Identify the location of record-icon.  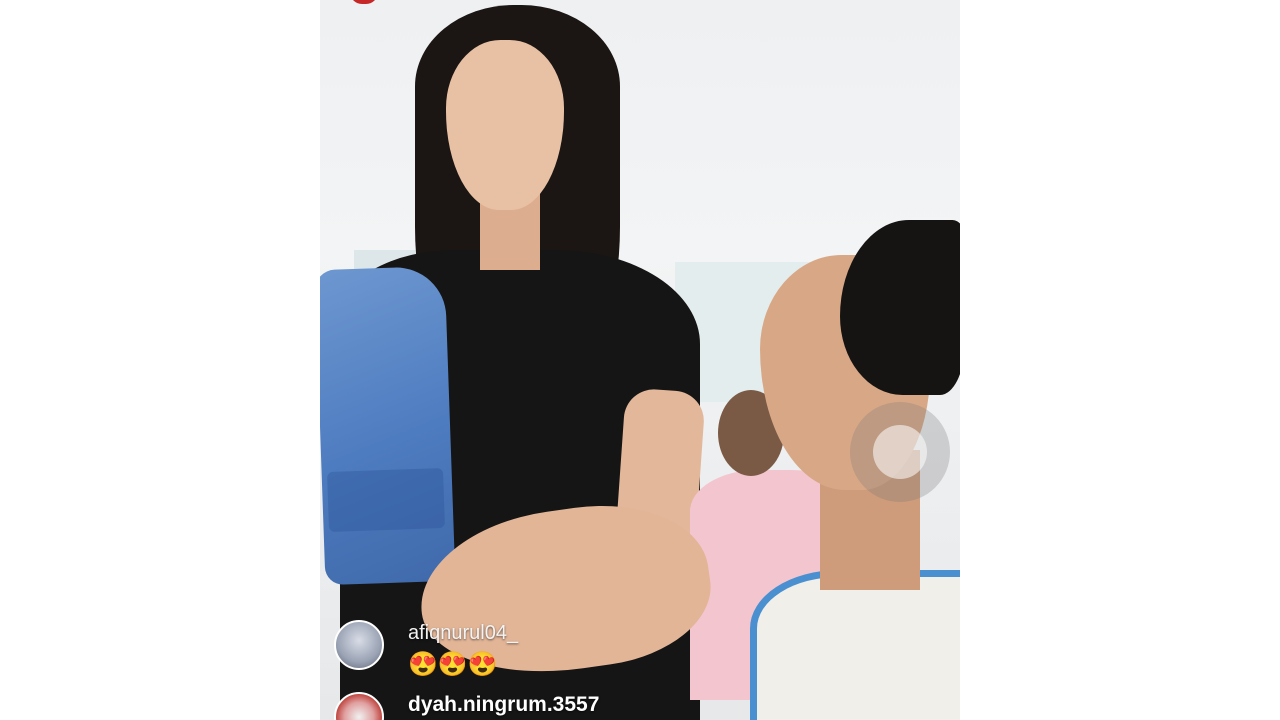
(900, 452).